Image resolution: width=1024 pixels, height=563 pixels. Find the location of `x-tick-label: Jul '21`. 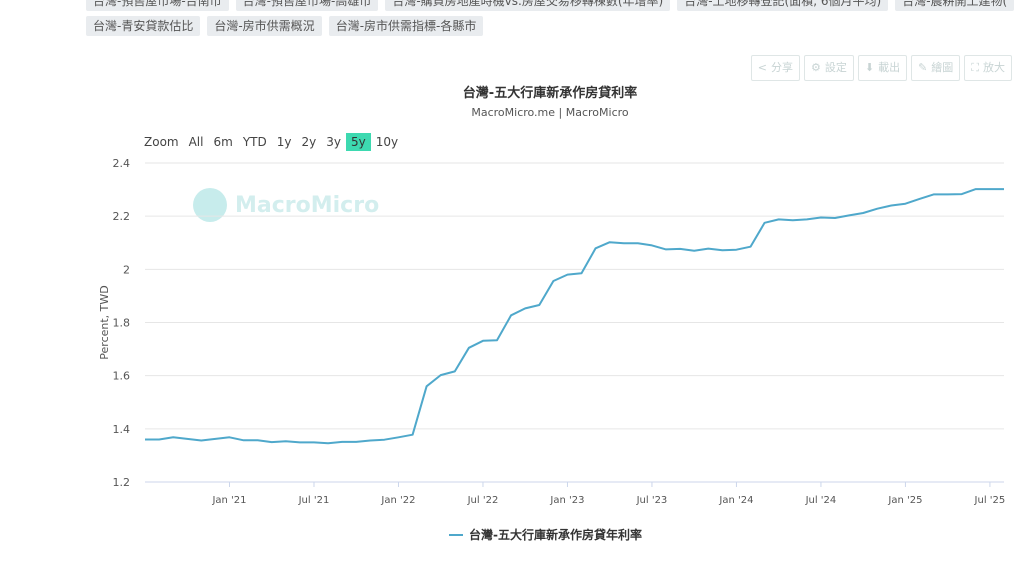

x-tick-label: Jul '21 is located at coordinates (314, 500).